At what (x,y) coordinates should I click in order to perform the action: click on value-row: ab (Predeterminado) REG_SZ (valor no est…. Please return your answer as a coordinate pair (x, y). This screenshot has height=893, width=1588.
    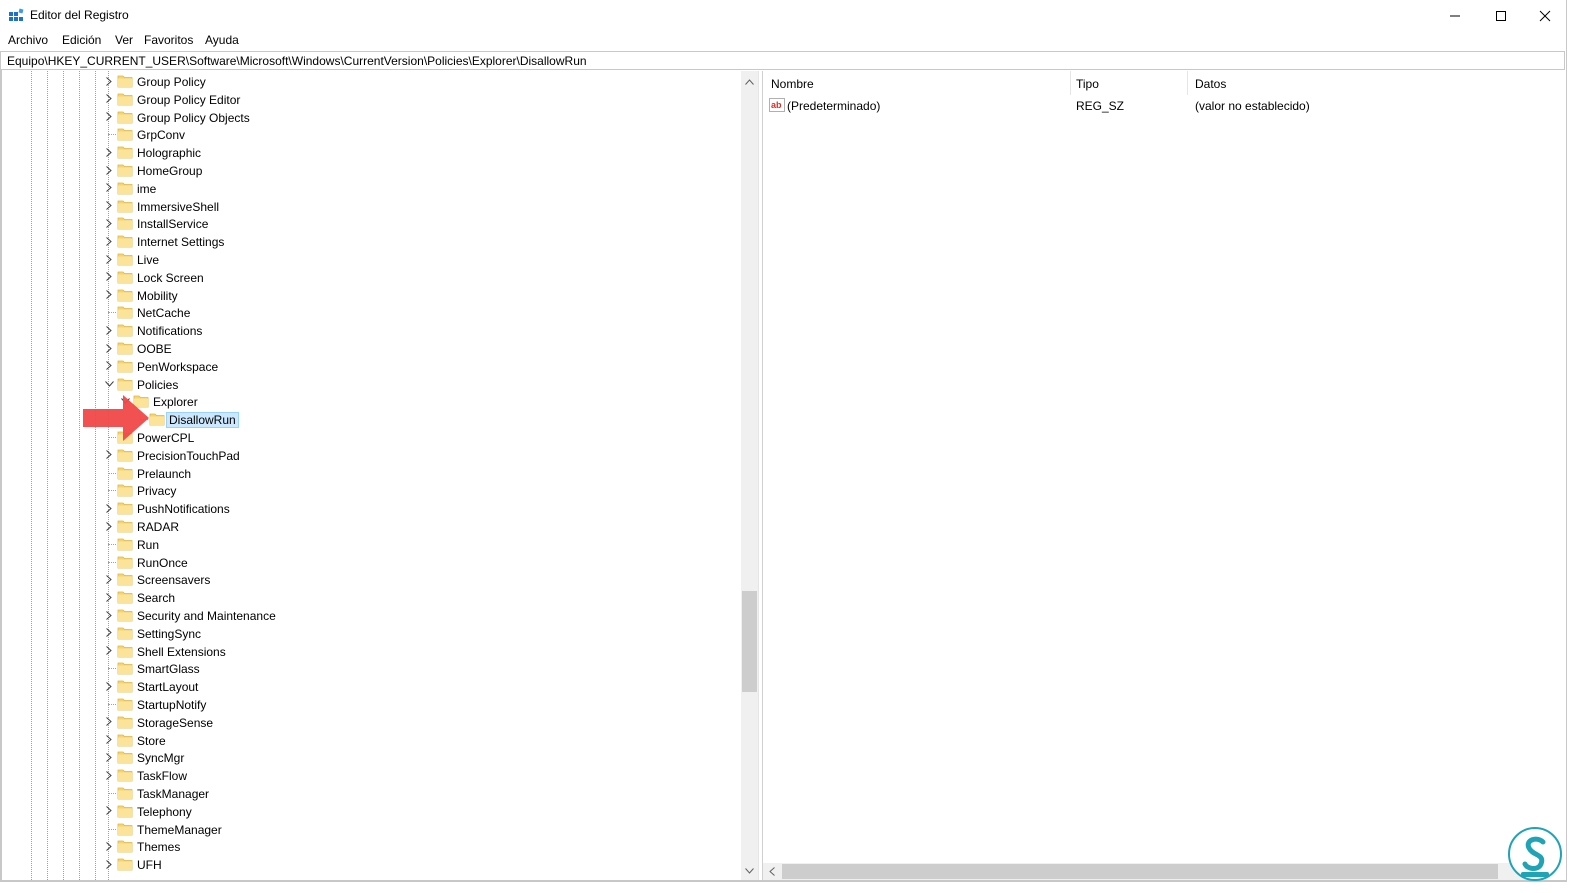
    Looking at the image, I should click on (1163, 106).